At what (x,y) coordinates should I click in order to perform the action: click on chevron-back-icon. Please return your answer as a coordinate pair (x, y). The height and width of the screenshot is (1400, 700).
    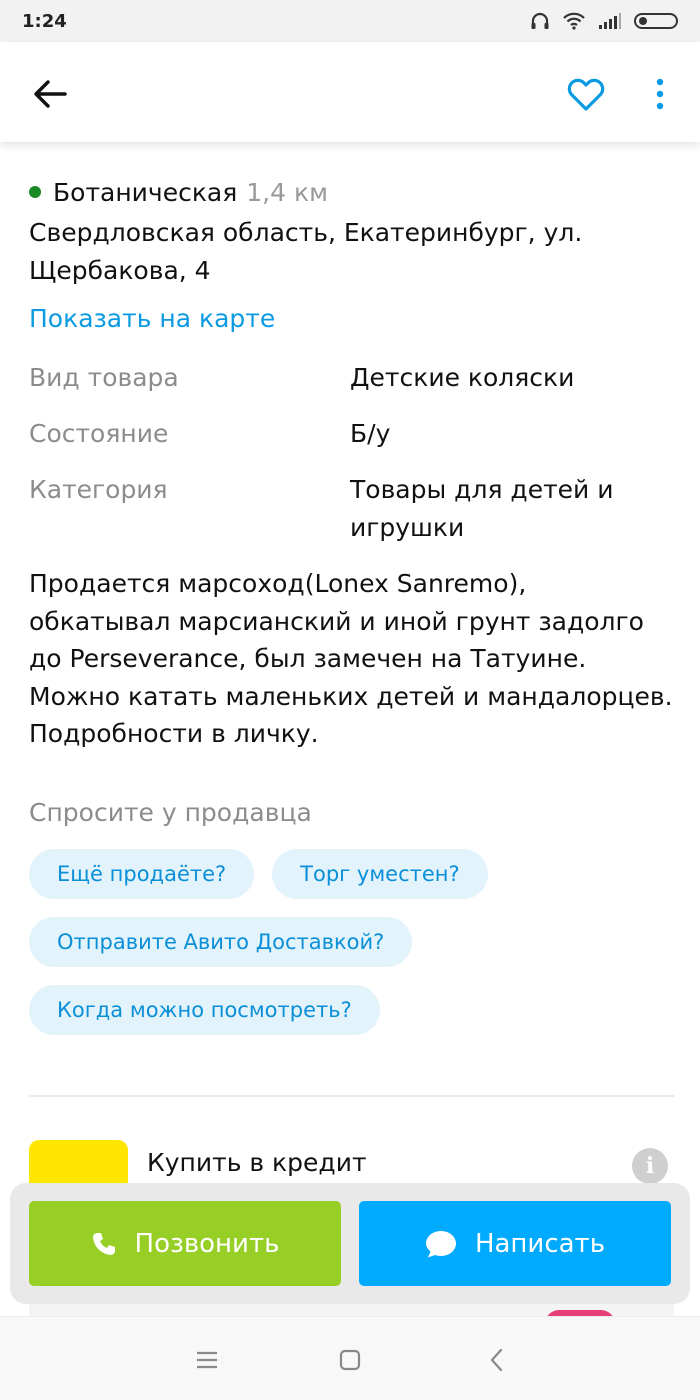
    Looking at the image, I should click on (496, 1360).